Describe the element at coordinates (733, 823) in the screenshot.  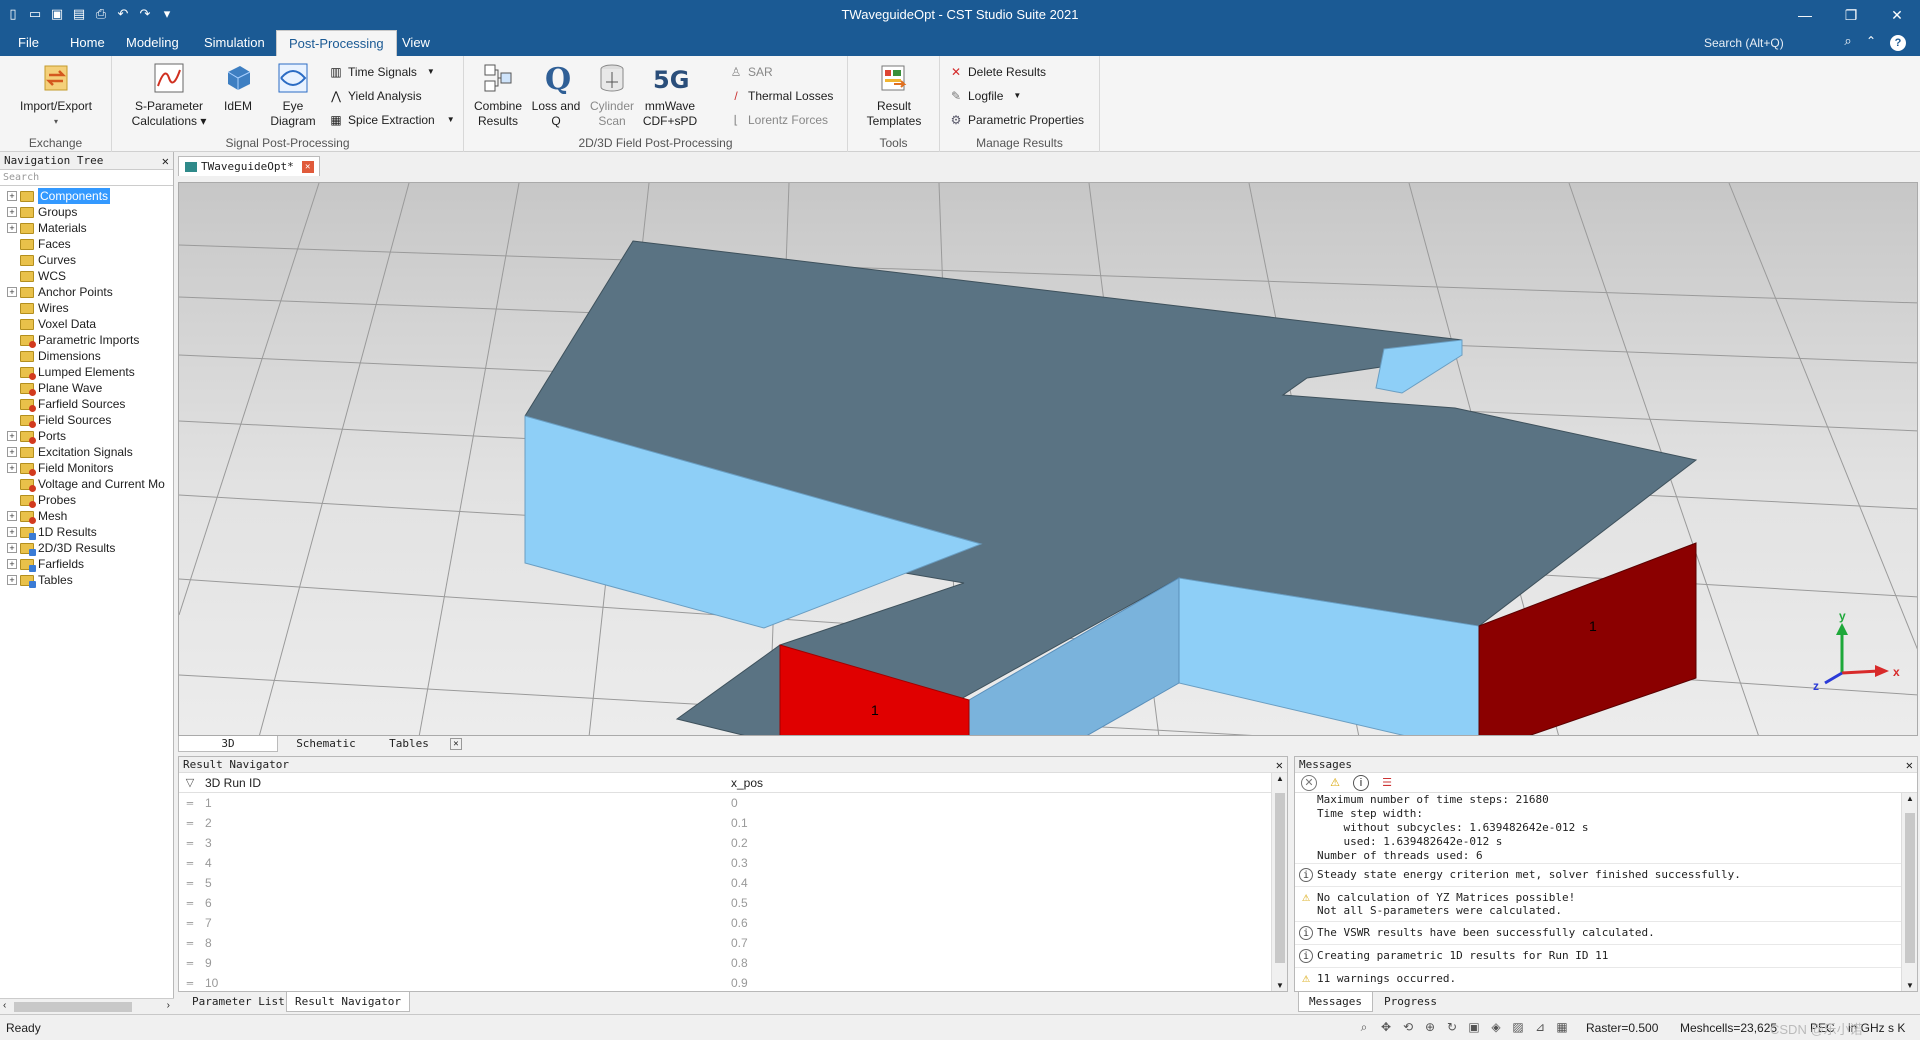
I see `table-row: ═ 2 0.1` at that location.